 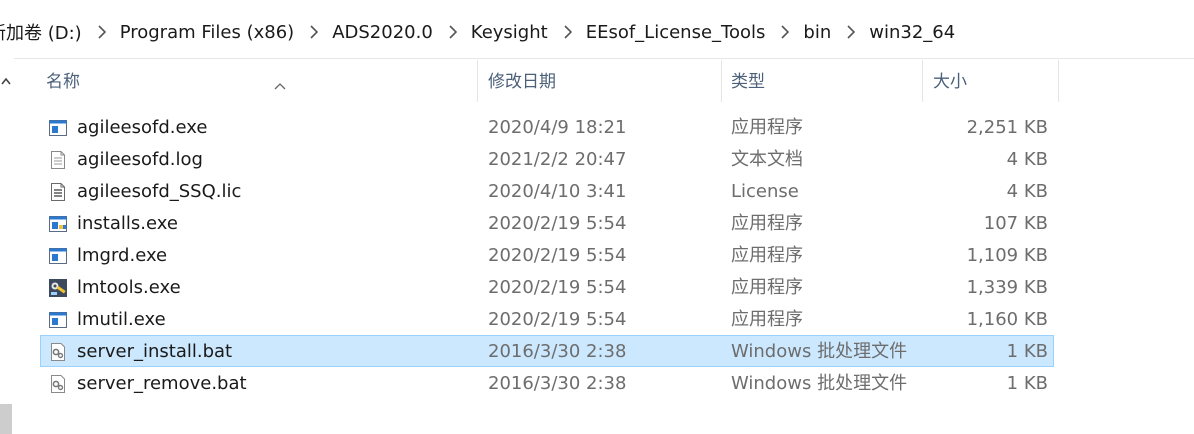 I want to click on sort-ascending-icon, so click(x=280, y=85).